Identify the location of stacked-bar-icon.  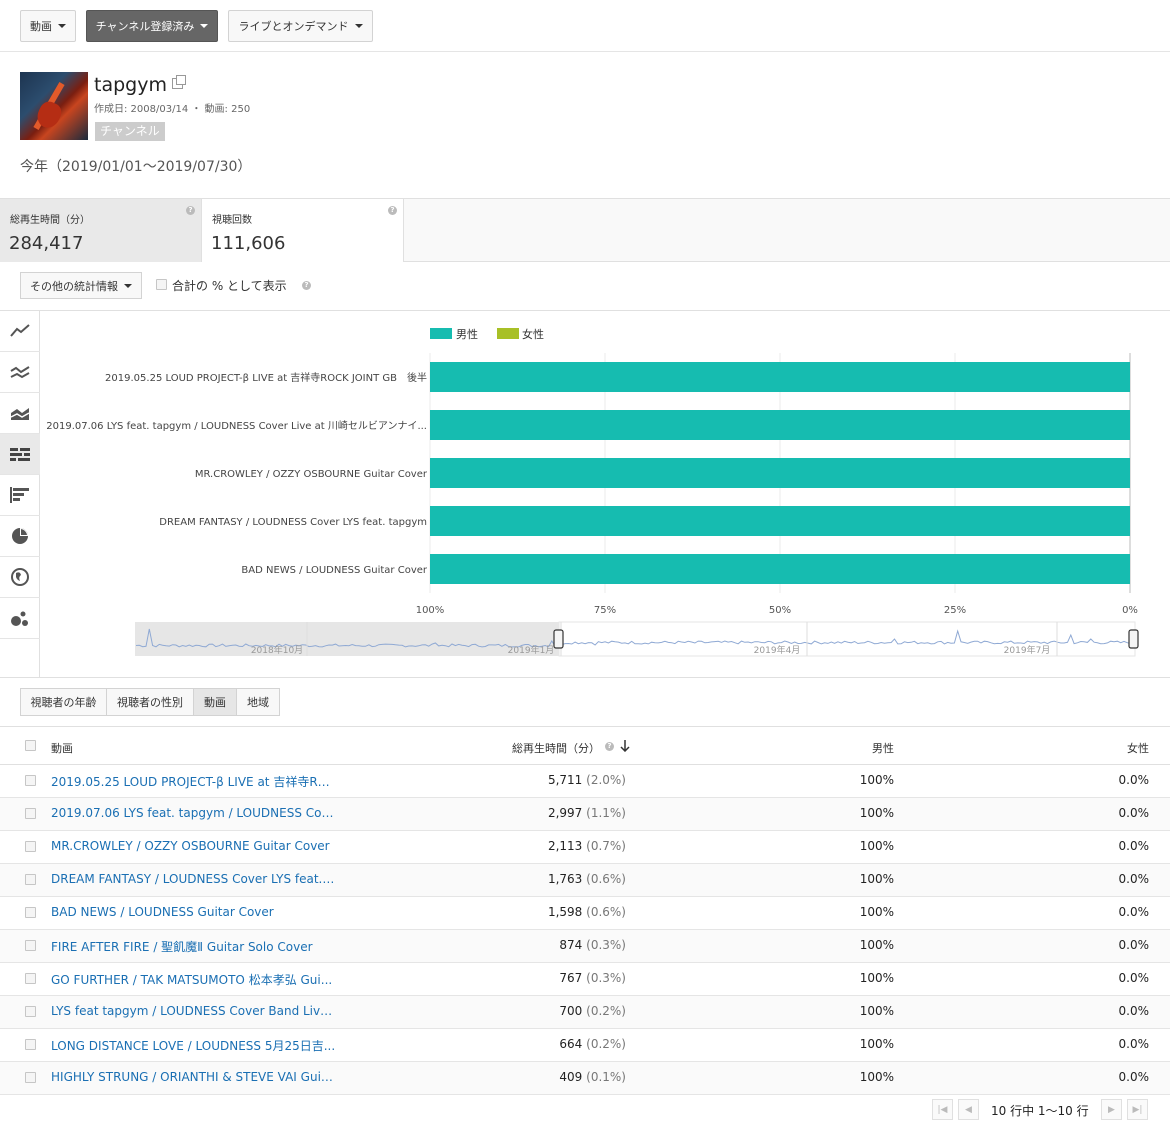
(20, 454).